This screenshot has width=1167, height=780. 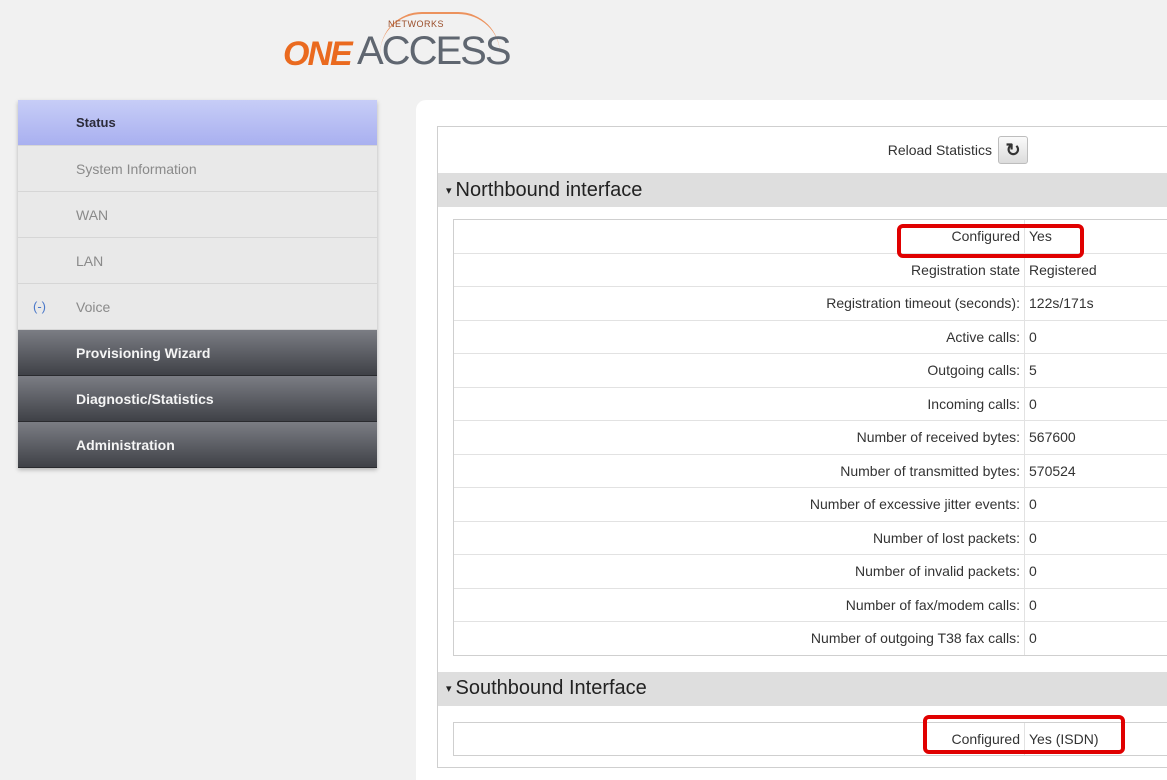 What do you see at coordinates (990, 241) in the screenshot?
I see `highlight-configured-northbound` at bounding box center [990, 241].